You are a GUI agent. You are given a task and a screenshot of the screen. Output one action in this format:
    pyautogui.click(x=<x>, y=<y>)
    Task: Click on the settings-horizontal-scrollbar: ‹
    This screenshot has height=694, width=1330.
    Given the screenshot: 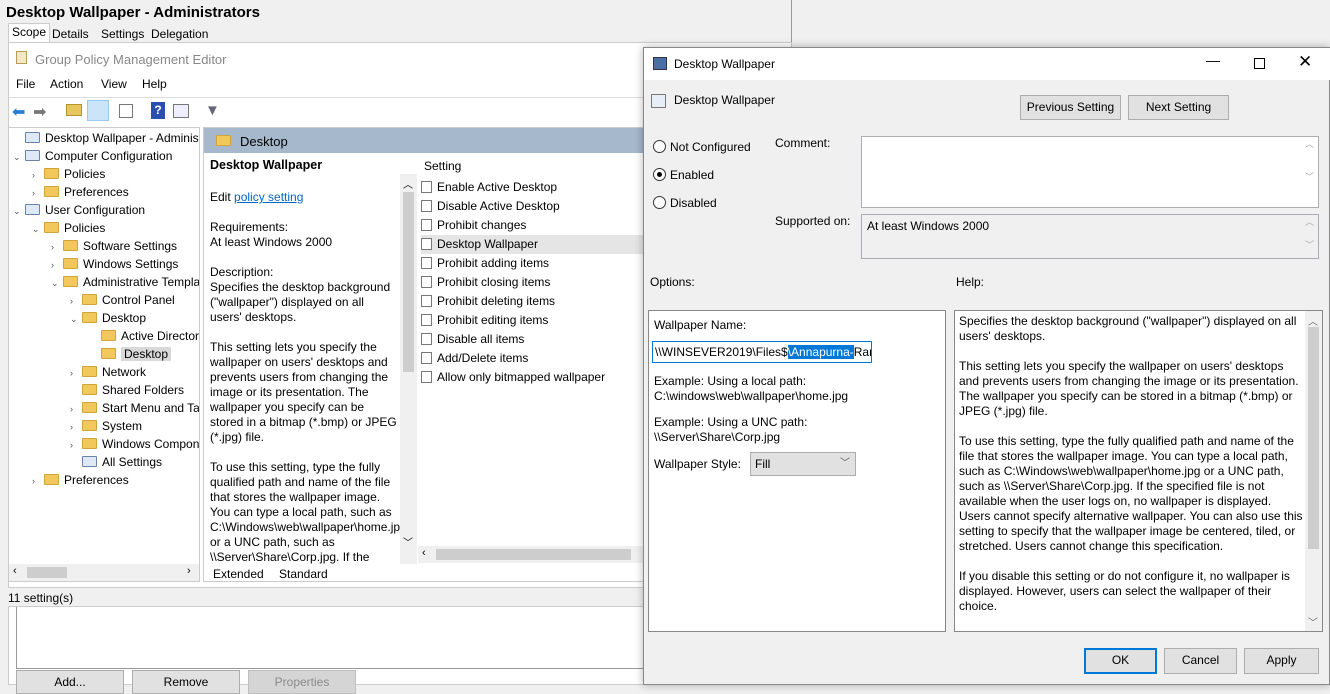 What is the action you would take?
    pyautogui.click(x=531, y=554)
    